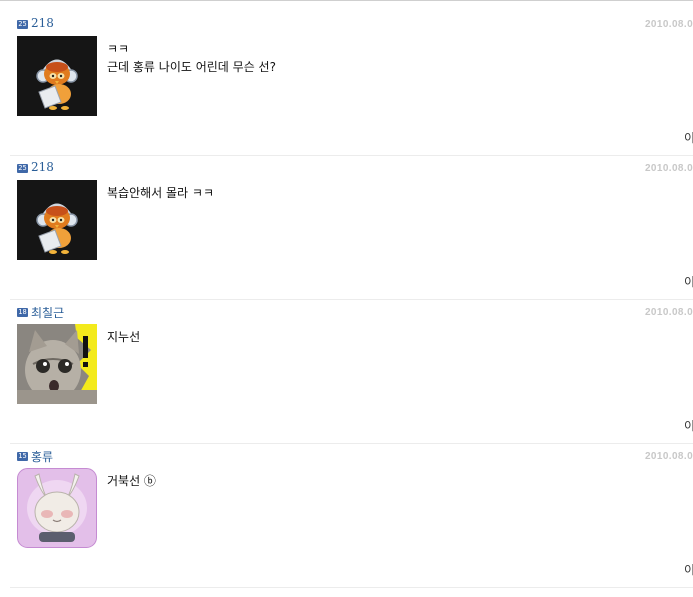  I want to click on comment-line: 지누선, so click(124, 337).